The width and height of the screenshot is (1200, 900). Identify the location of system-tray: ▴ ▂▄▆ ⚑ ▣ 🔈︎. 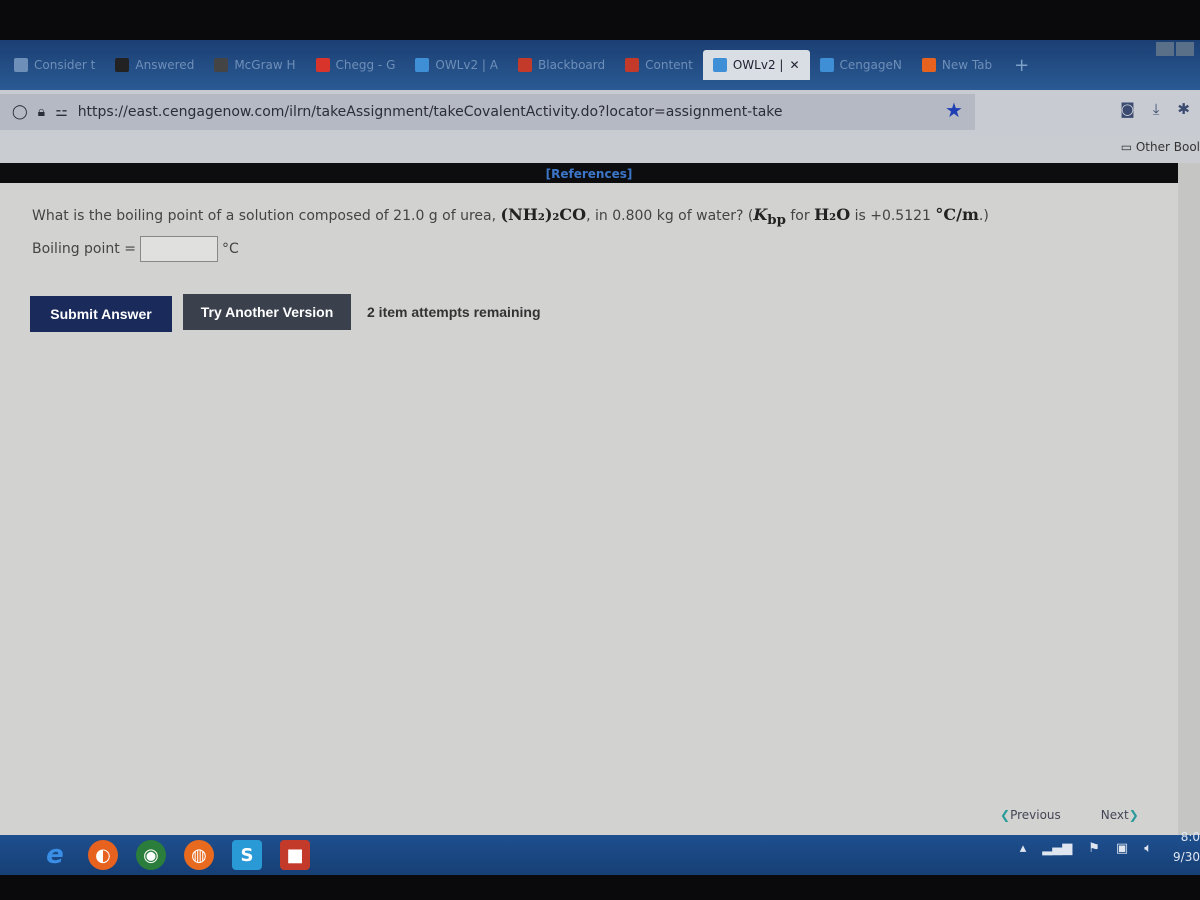
(1086, 848).